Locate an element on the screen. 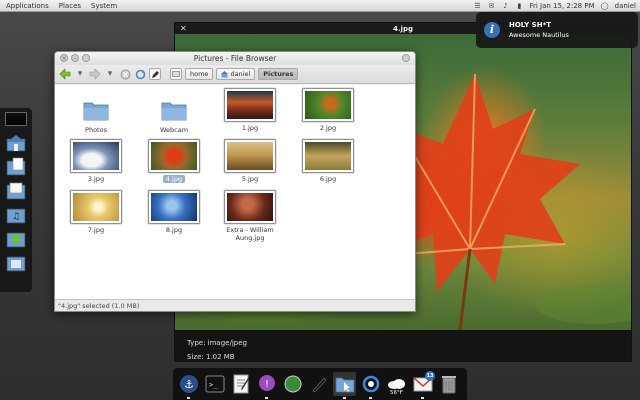 The width and height of the screenshot is (640, 400). file-8-jpg: 8.jpg is located at coordinates (174, 212).